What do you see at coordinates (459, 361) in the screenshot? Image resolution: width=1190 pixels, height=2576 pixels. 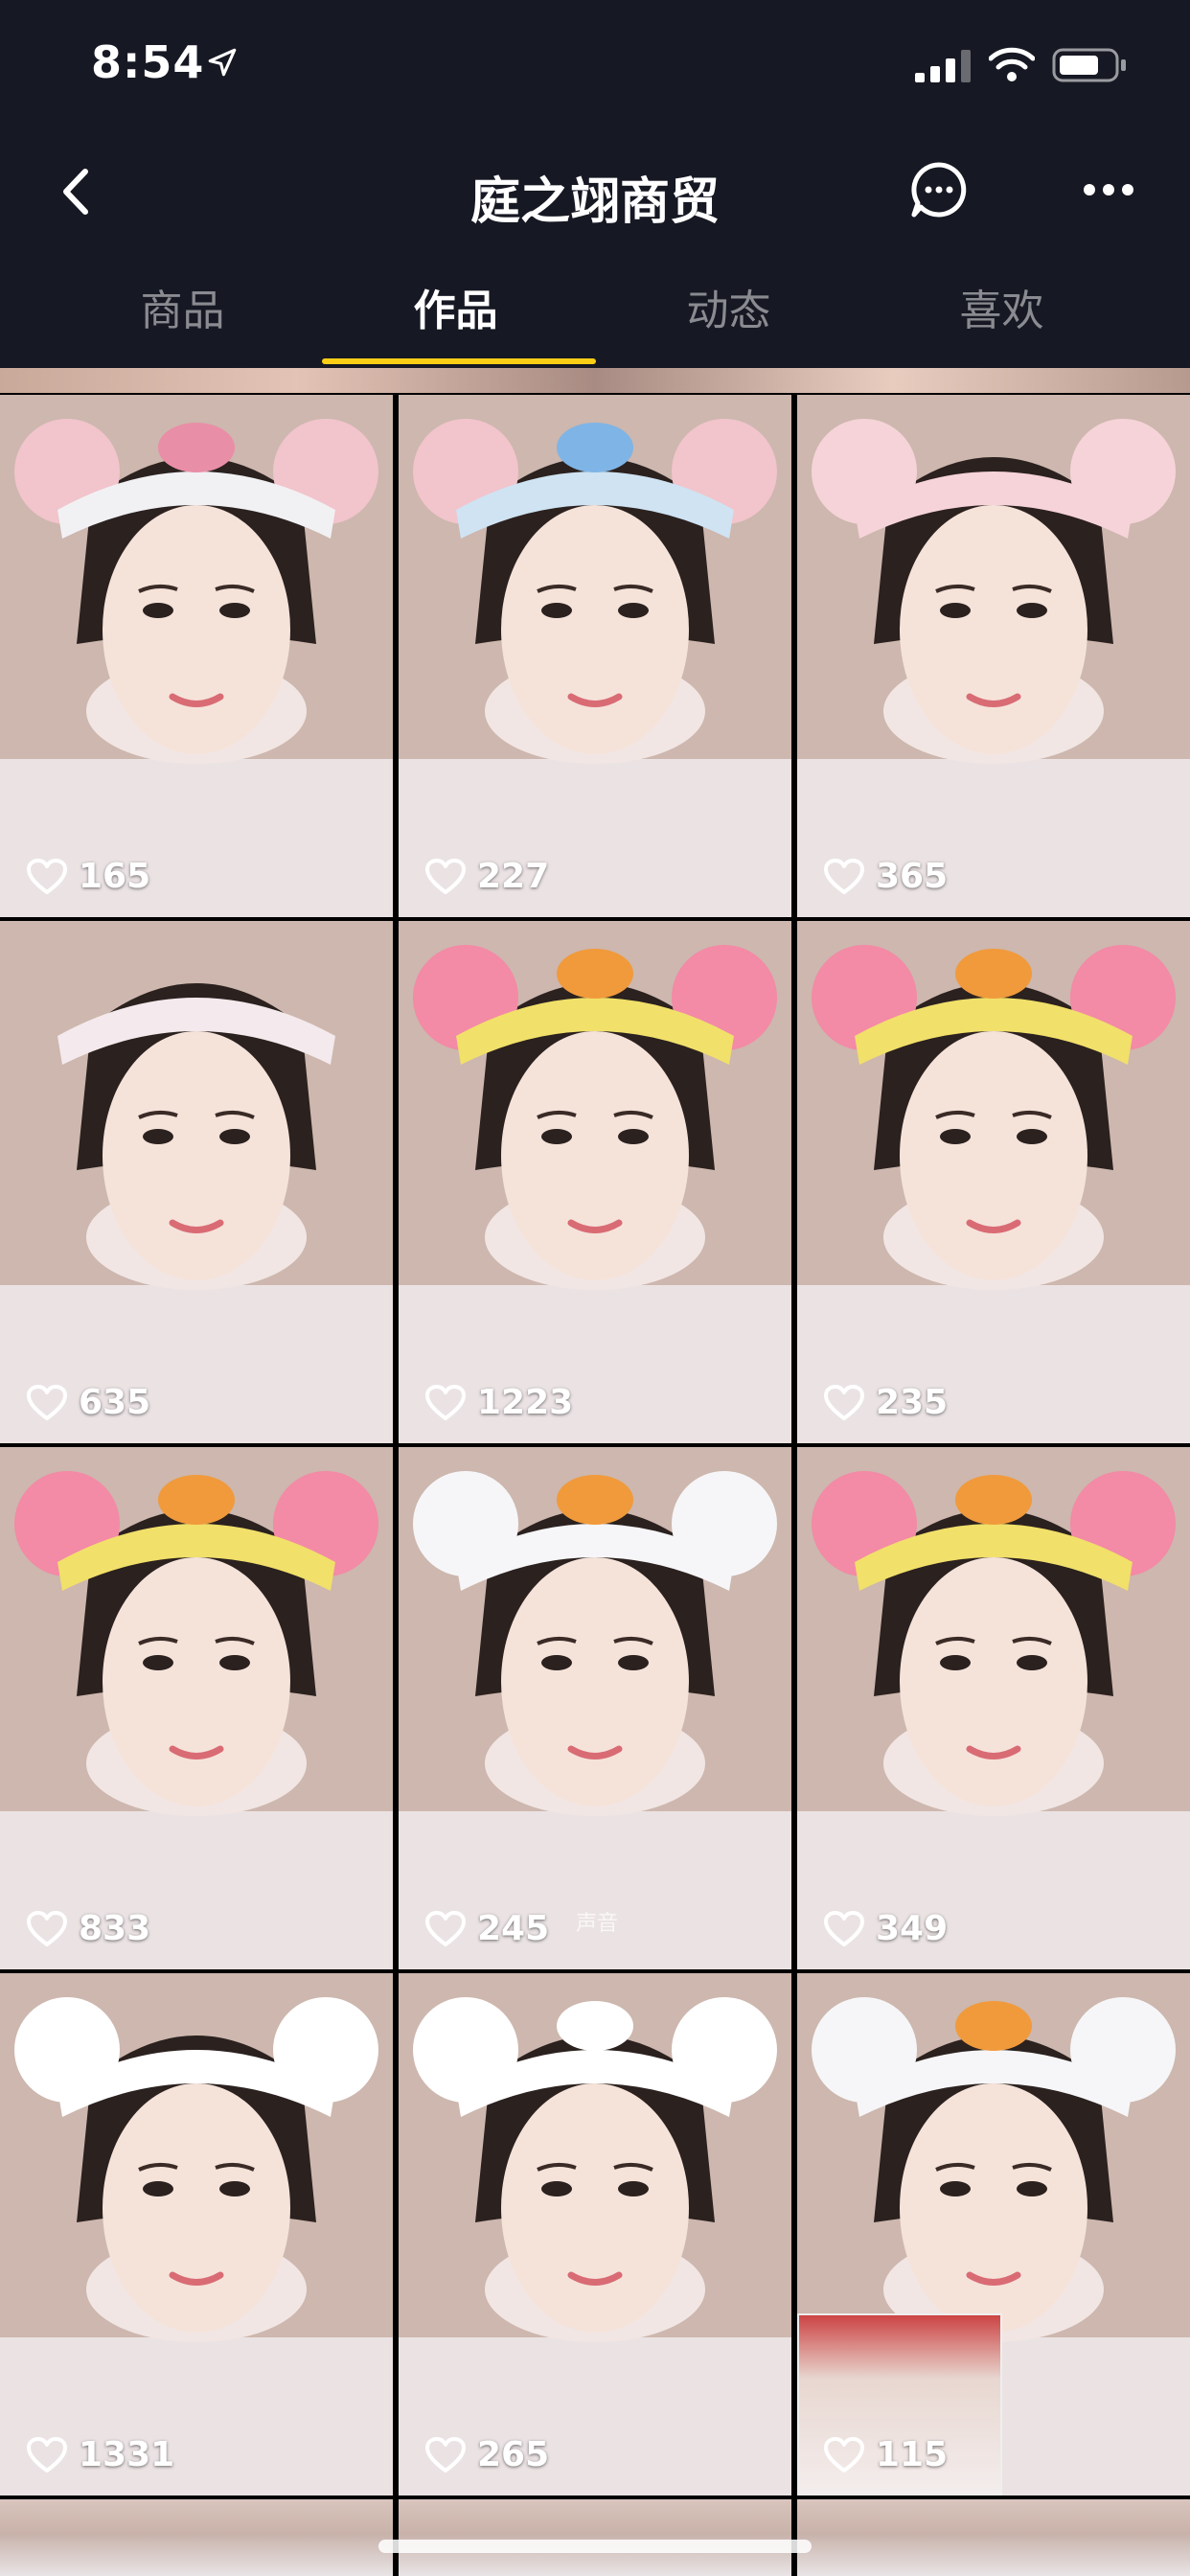 I see `active-tab-indicator` at bounding box center [459, 361].